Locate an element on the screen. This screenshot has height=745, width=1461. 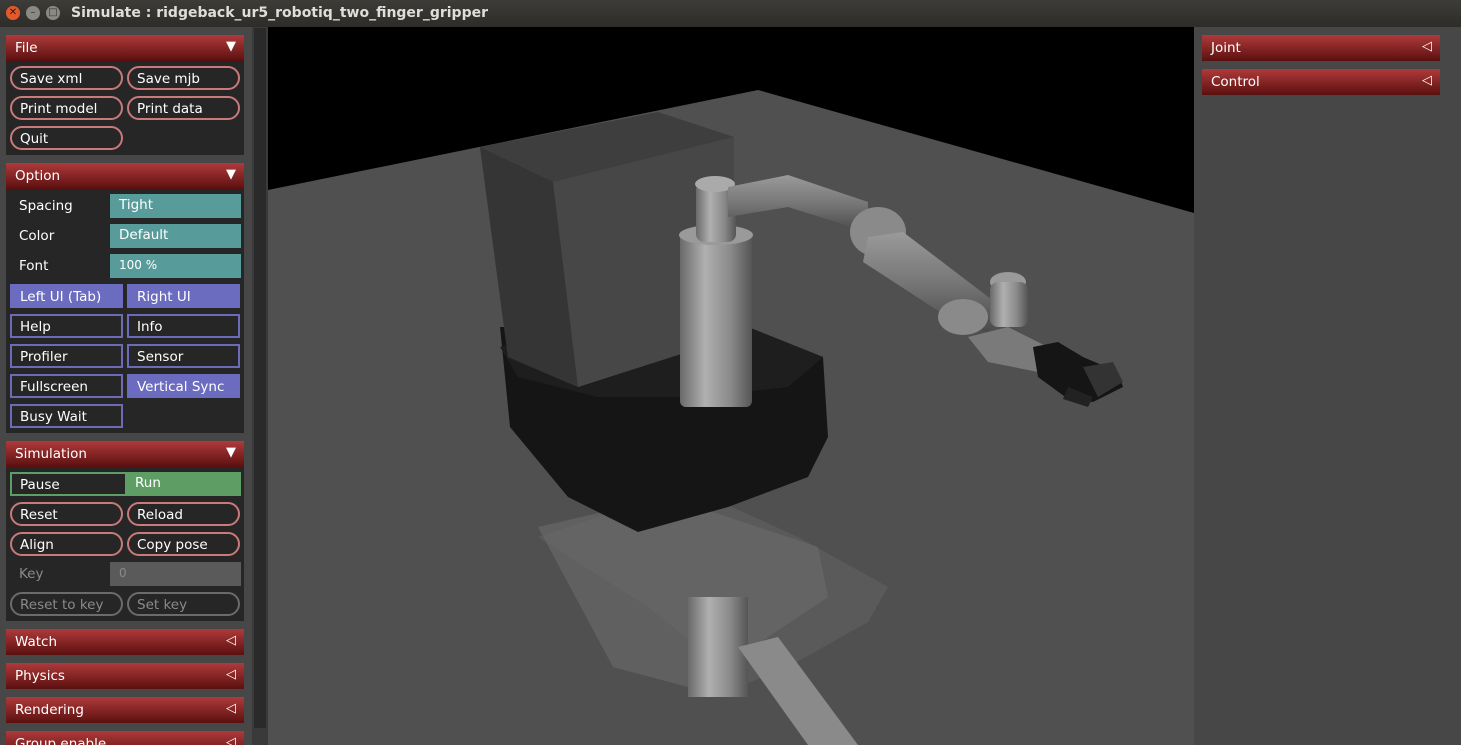
group-enable-section-header: Group enable ◁ is located at coordinates (125, 738).